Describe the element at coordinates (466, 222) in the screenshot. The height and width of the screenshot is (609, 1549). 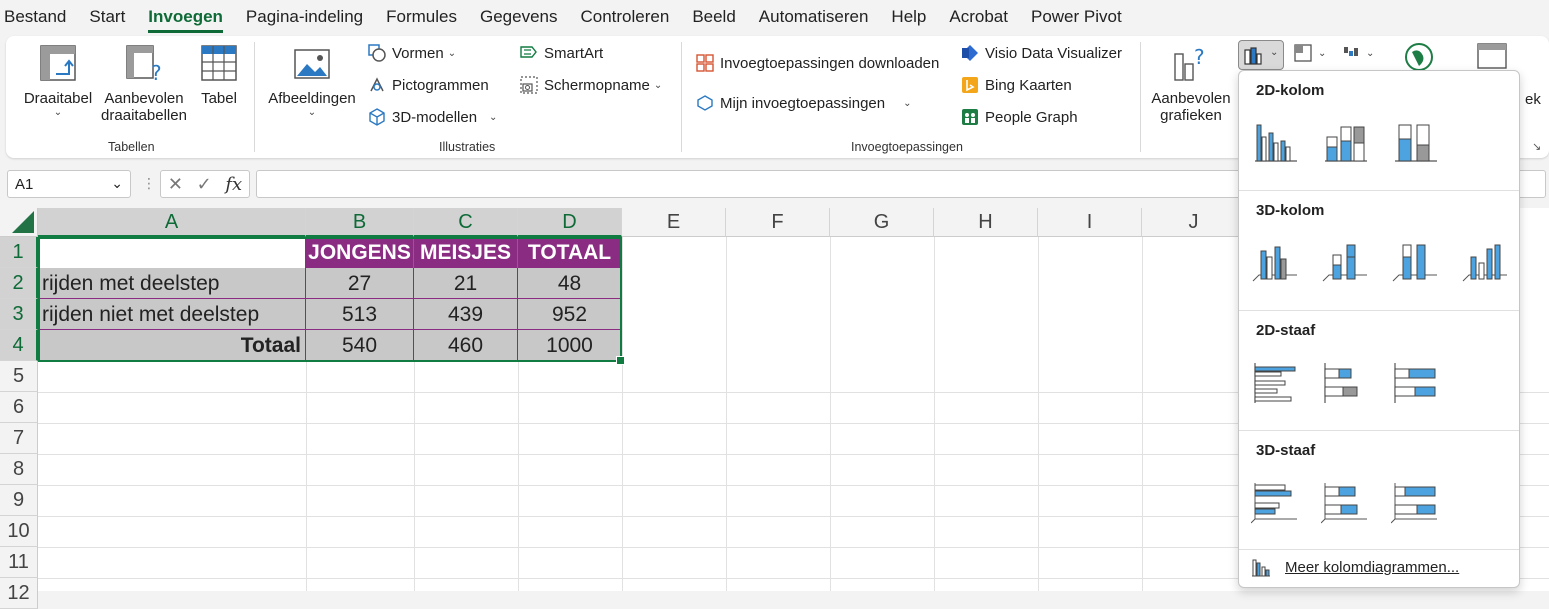
I see `column-header-c: C` at that location.